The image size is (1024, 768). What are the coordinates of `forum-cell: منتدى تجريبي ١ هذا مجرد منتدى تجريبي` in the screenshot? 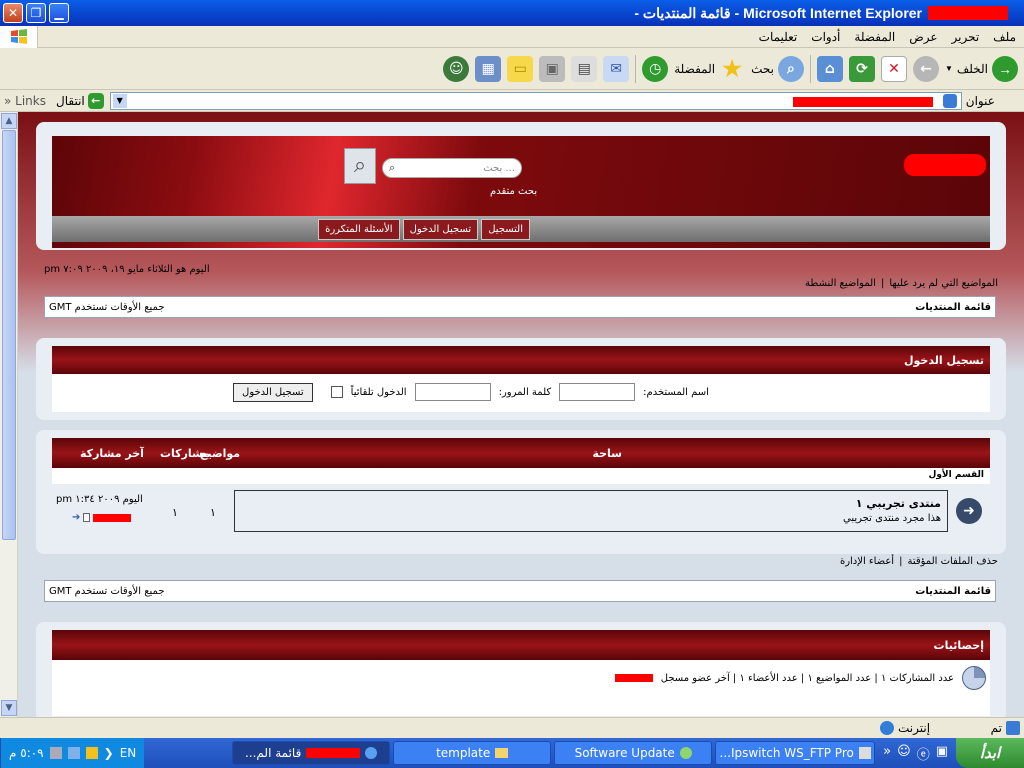 It's located at (591, 511).